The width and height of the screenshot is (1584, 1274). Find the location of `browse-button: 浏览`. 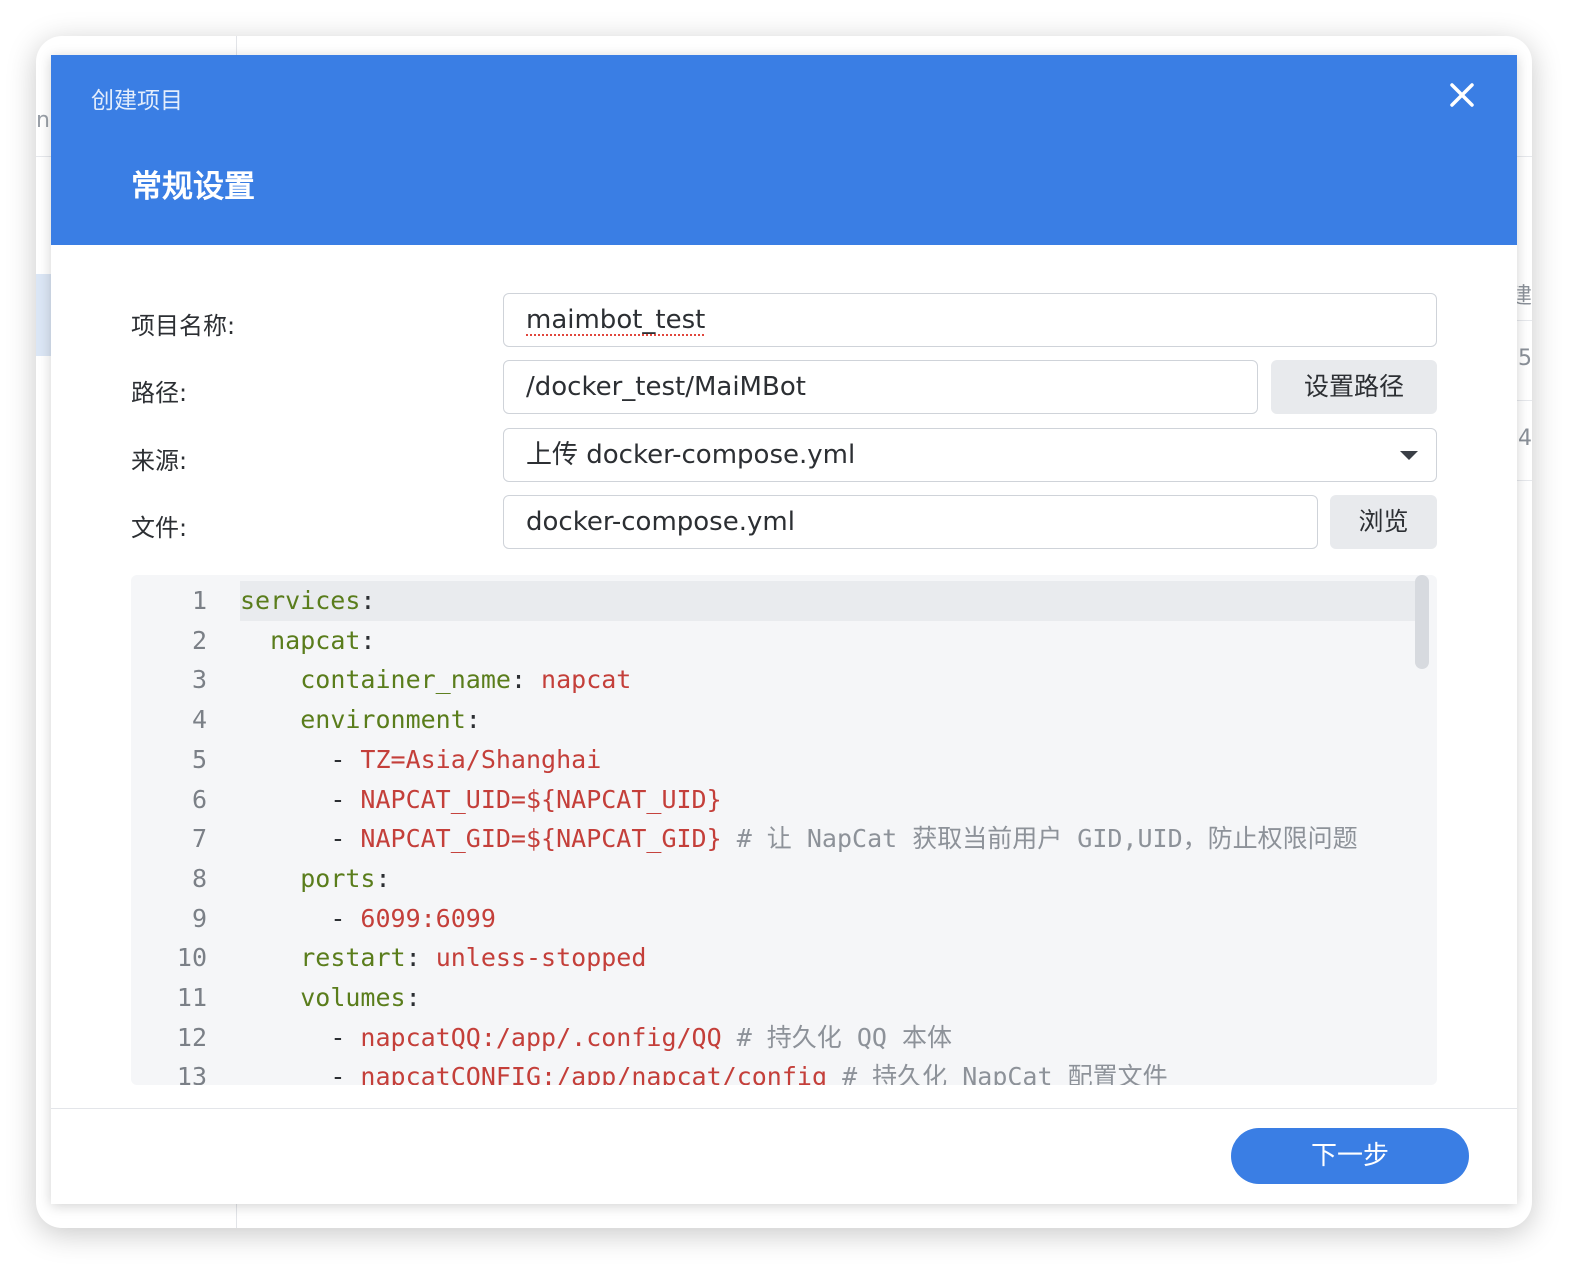

browse-button: 浏览 is located at coordinates (1383, 522).